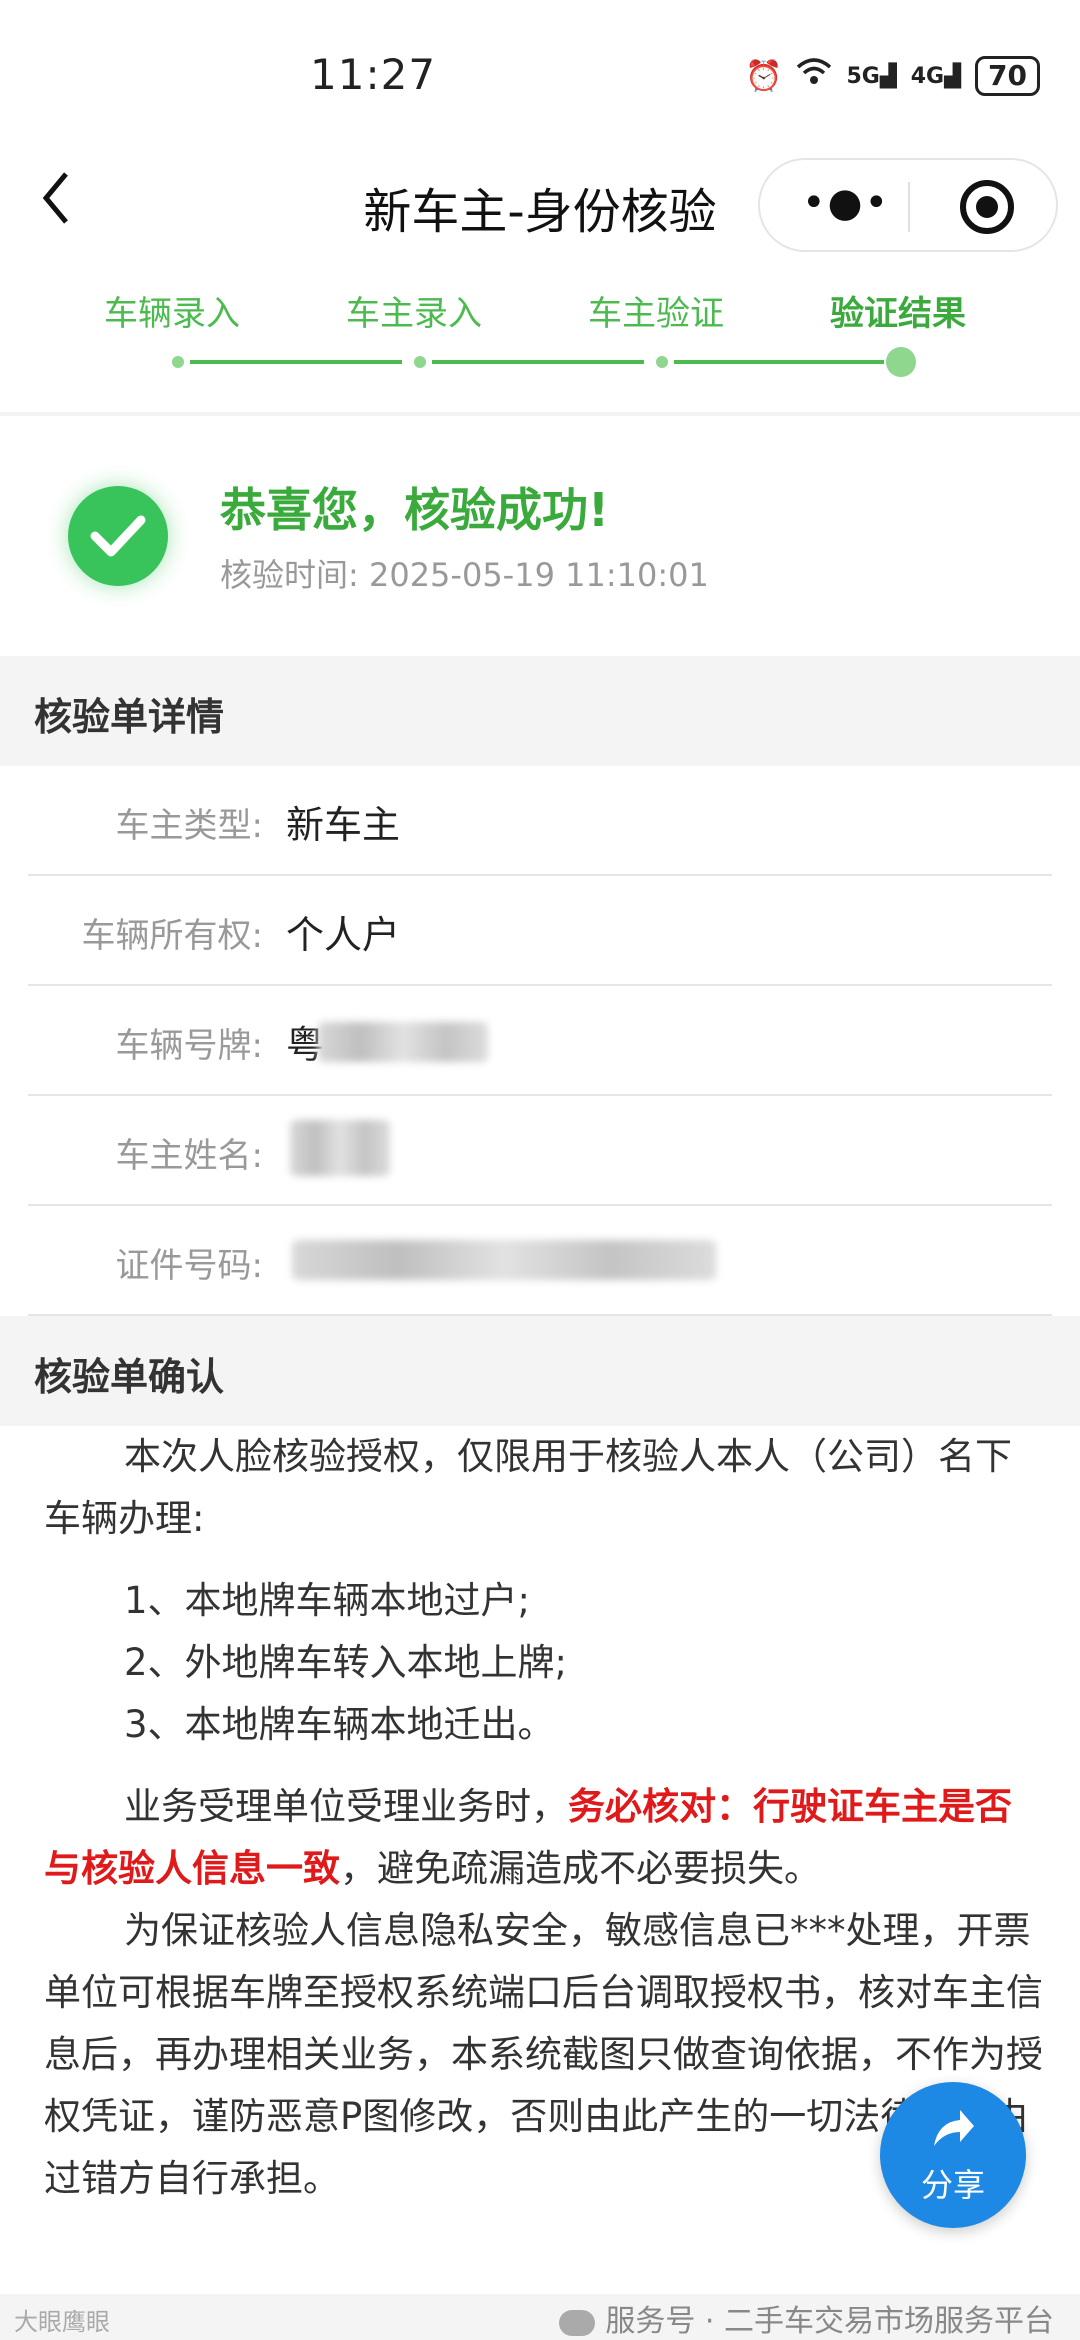 The image size is (1080, 2340). I want to click on detail-row-plate: 车辆号牌: 粤, so click(540, 1041).